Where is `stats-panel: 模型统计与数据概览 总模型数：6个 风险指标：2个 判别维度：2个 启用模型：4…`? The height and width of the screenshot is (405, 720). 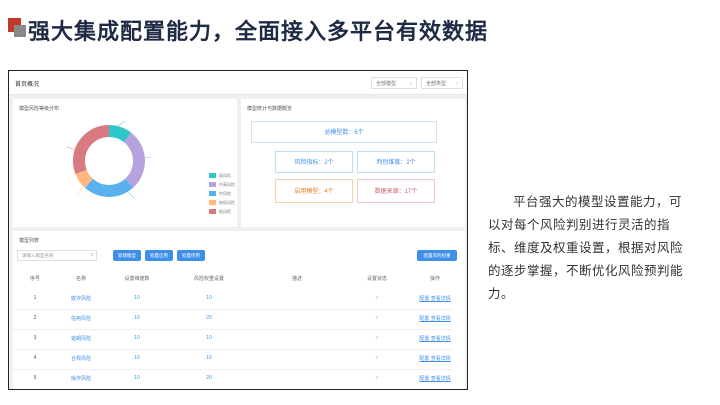
stats-panel: 模型统计与数据概览 总模型数：6个 风险指标：2个 判别维度：2个 启用模型：4… is located at coordinates (353, 163).